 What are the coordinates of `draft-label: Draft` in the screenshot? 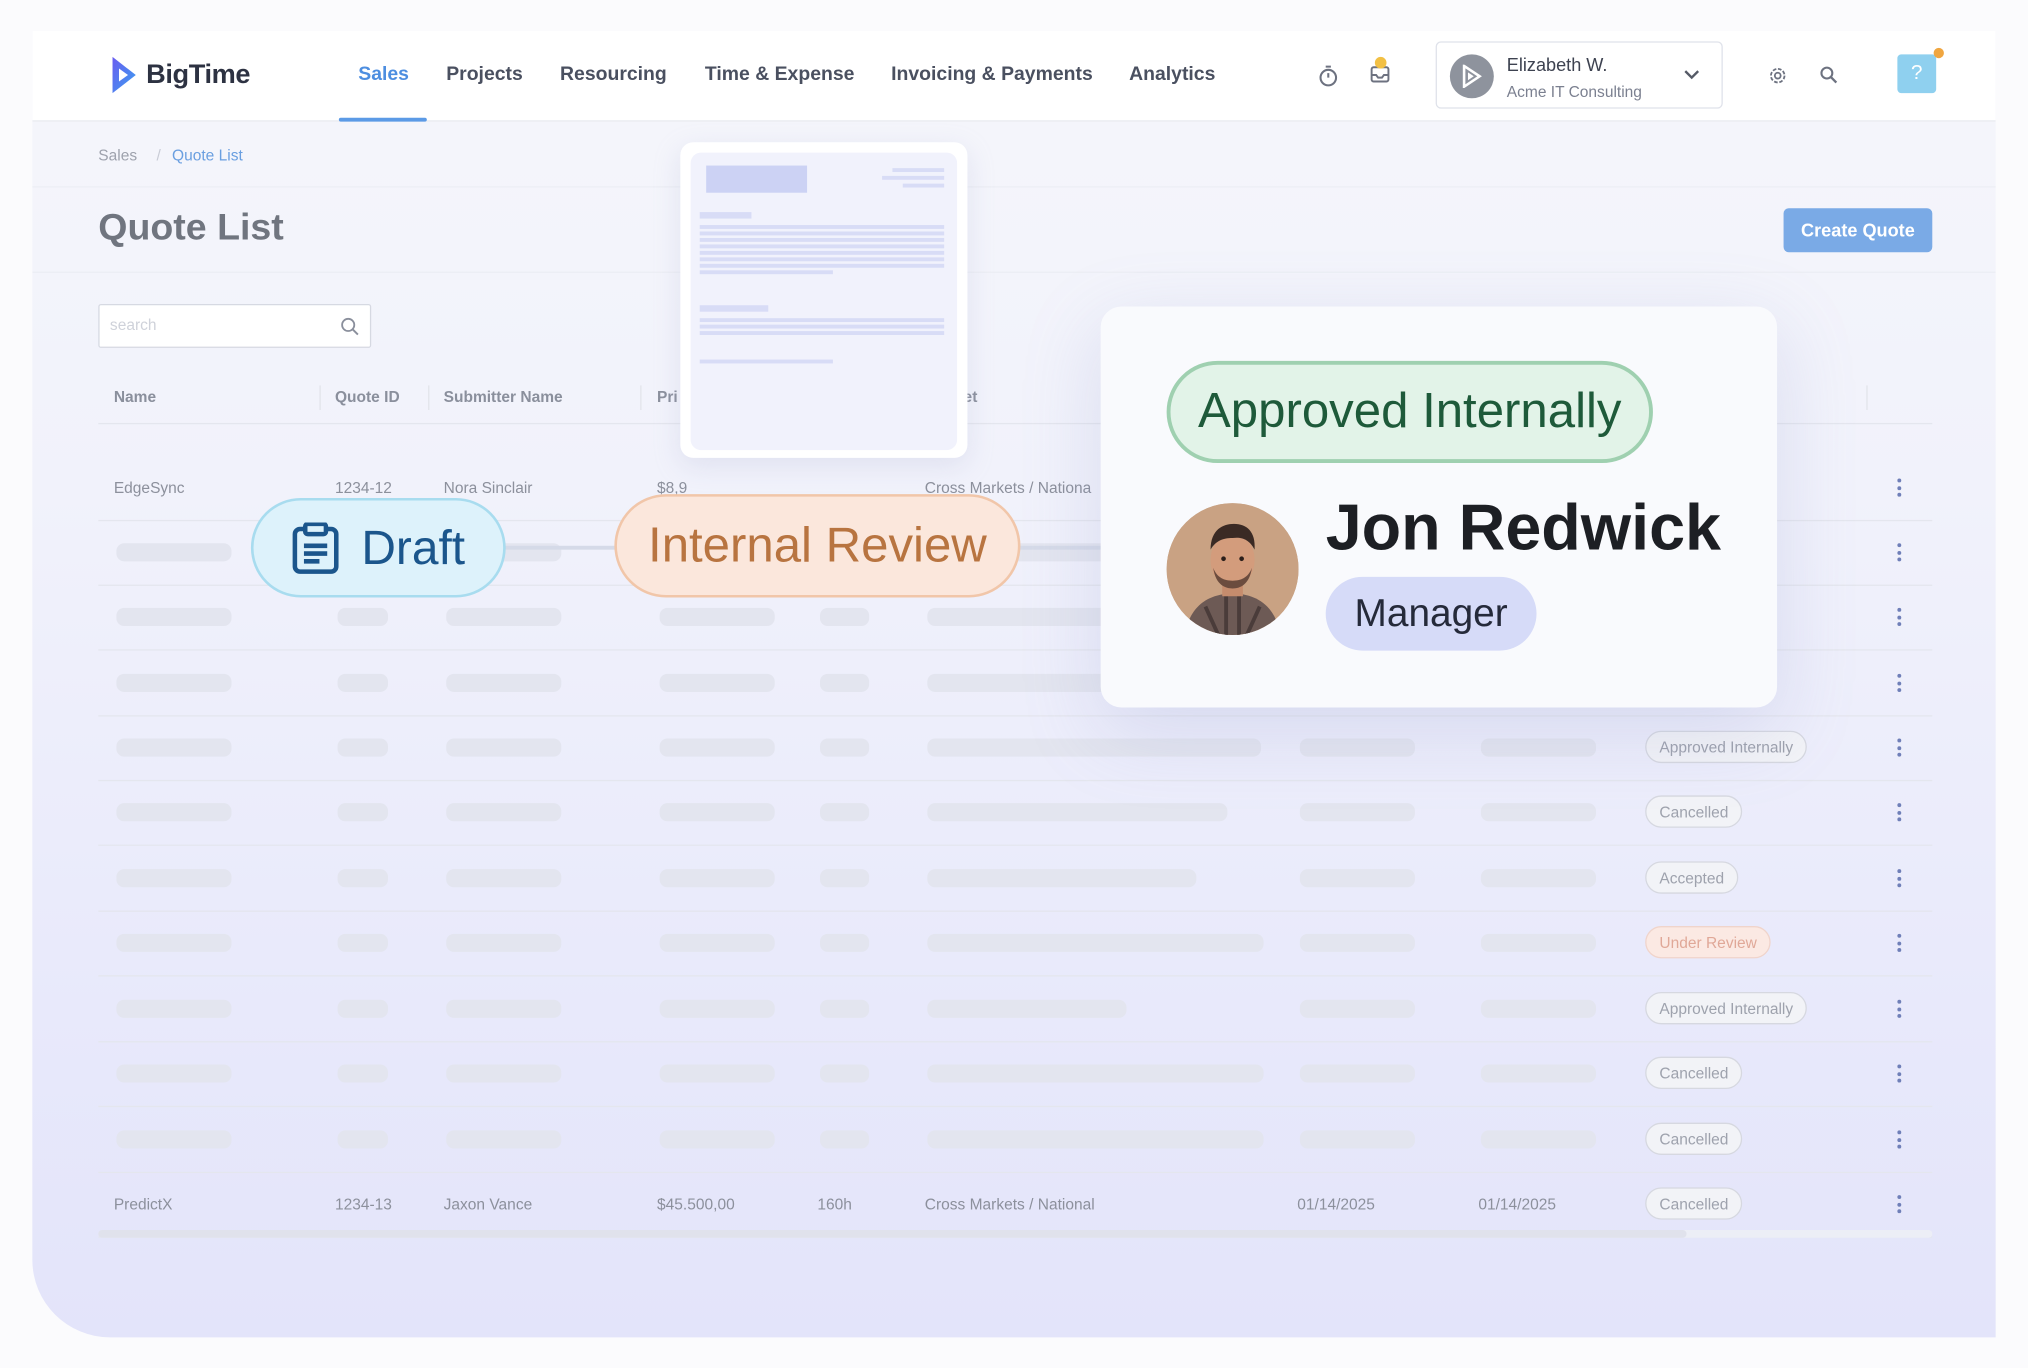 It's located at (413, 547).